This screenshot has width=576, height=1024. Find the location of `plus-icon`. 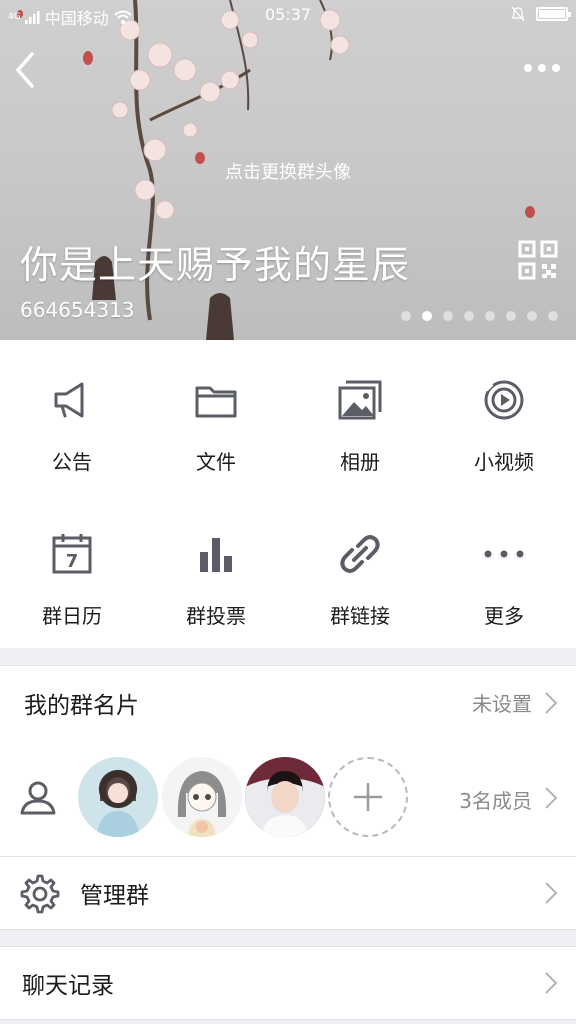

plus-icon is located at coordinates (368, 797).